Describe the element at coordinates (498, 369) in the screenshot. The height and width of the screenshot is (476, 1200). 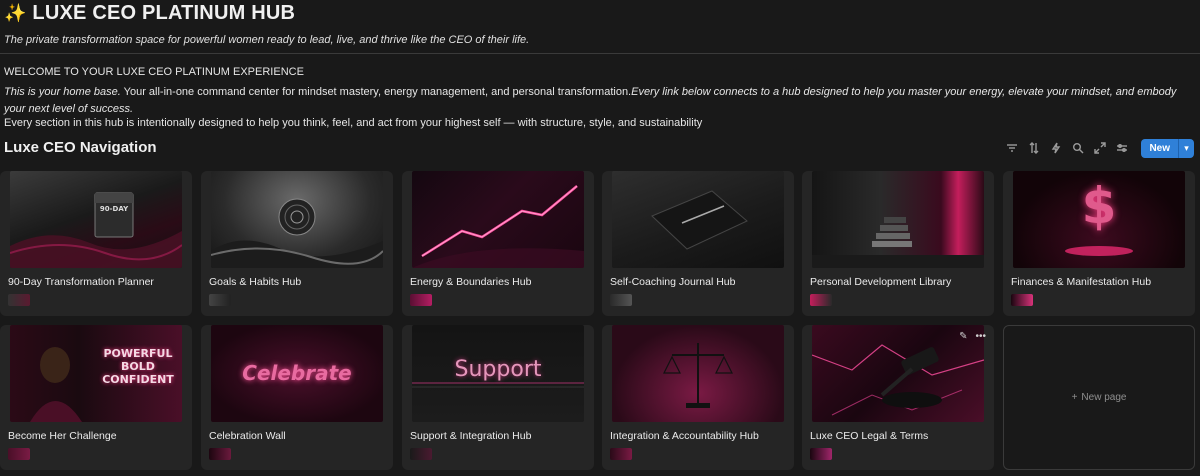
I see `card-image-text: Support` at that location.